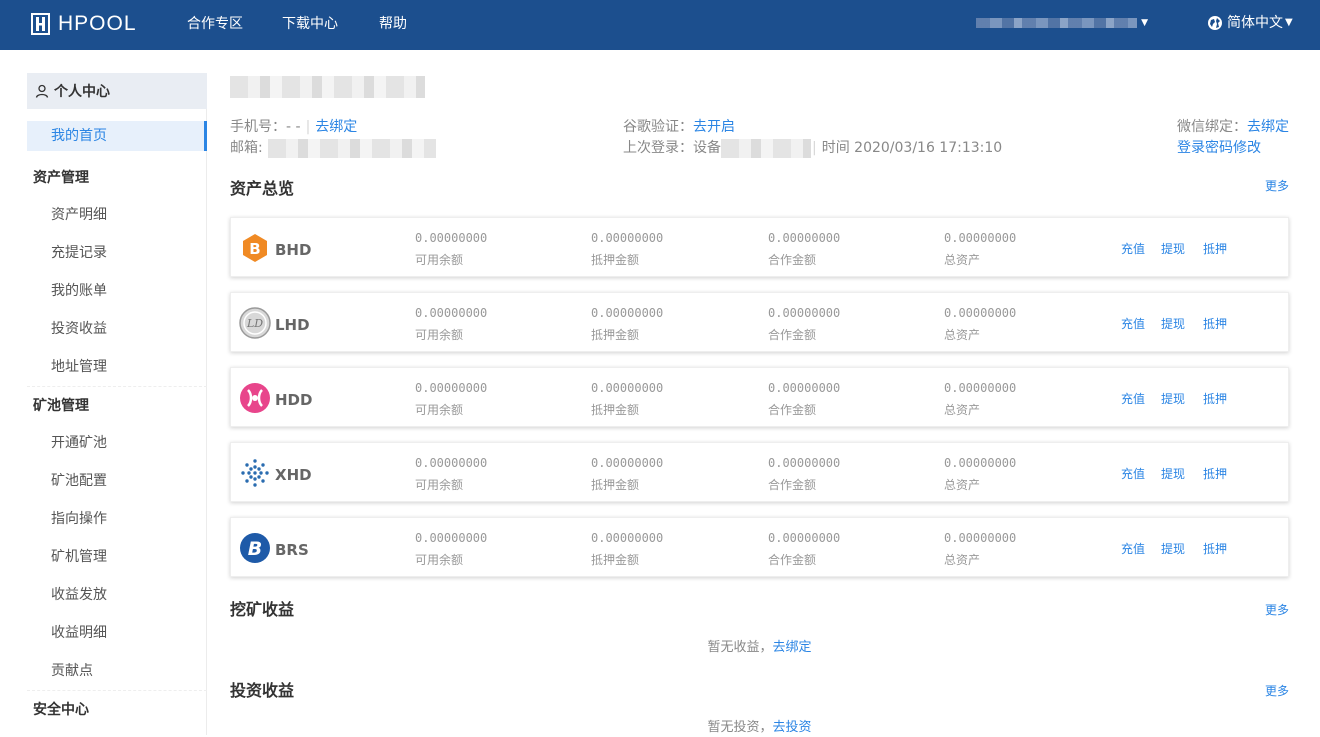 The image size is (1320, 737). I want to click on sidebar-section-assets: 资产管理, so click(61, 178).